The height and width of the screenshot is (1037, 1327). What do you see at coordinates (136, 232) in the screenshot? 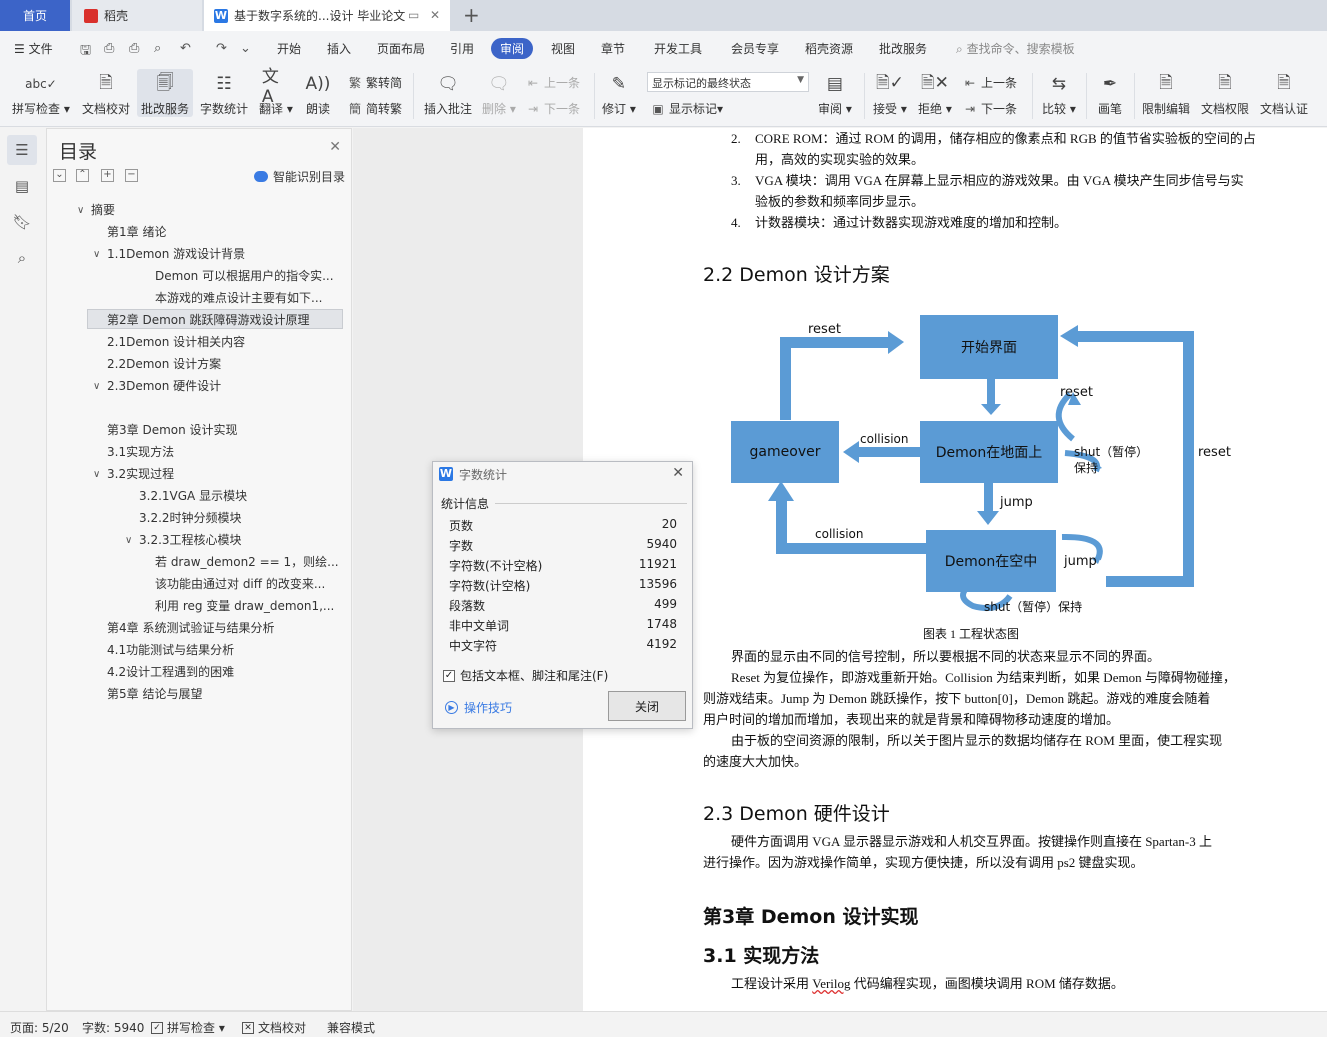
I see `toc-item: 第1章 绪论` at bounding box center [136, 232].